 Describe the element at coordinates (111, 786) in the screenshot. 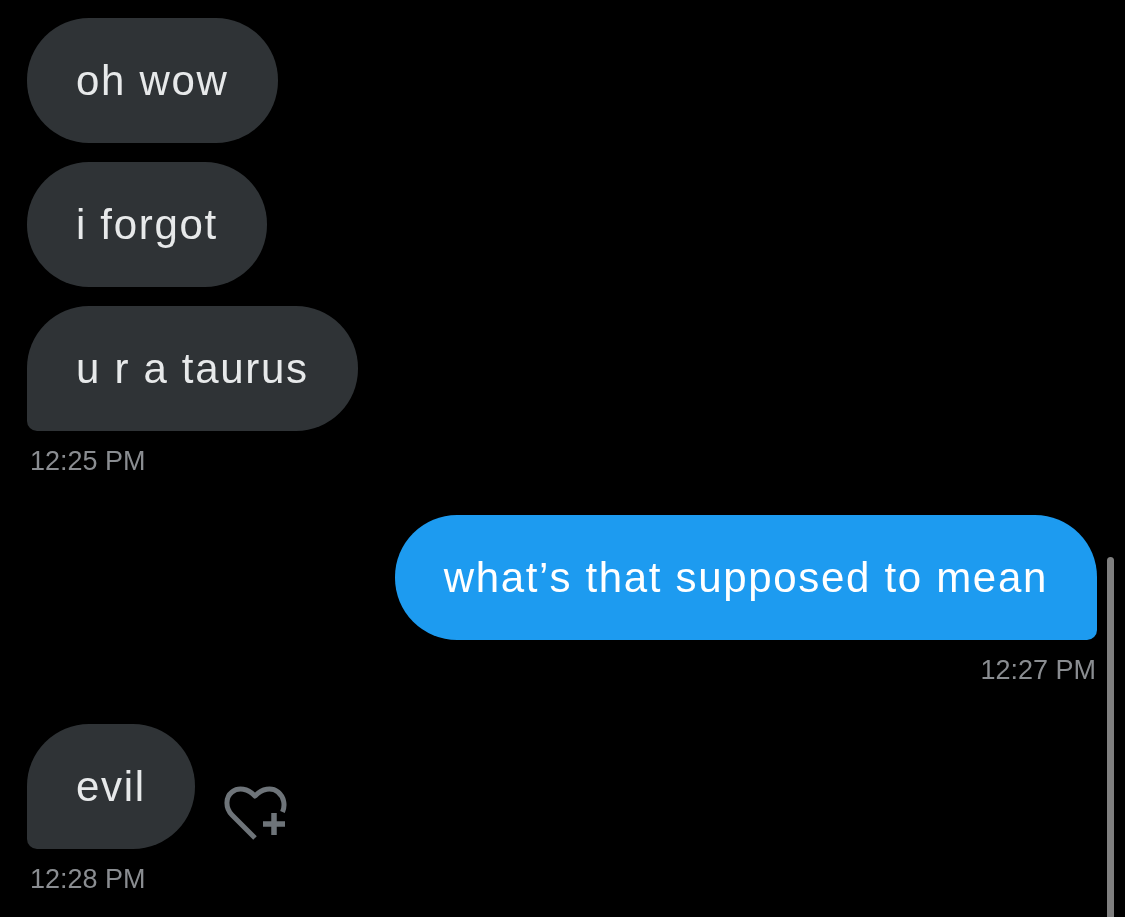

I see `message-bubble: evil` at that location.